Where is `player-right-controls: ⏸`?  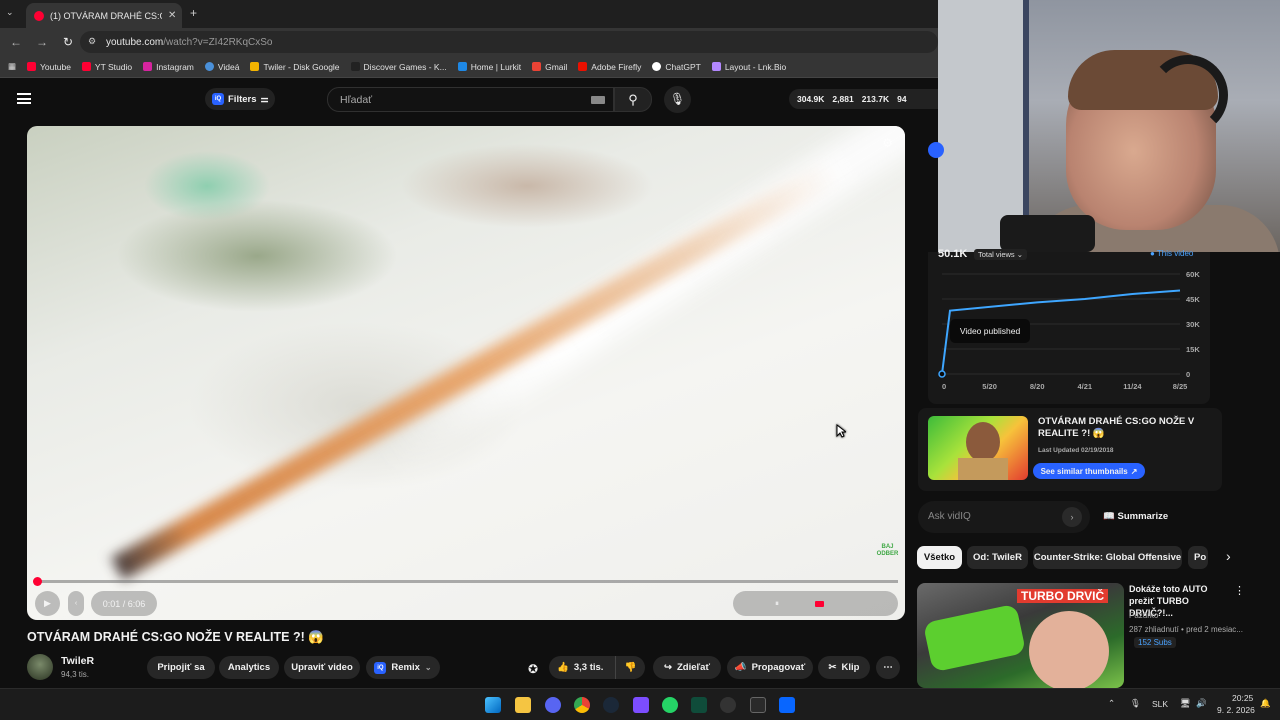
player-right-controls: ⏸ is located at coordinates (815, 603).